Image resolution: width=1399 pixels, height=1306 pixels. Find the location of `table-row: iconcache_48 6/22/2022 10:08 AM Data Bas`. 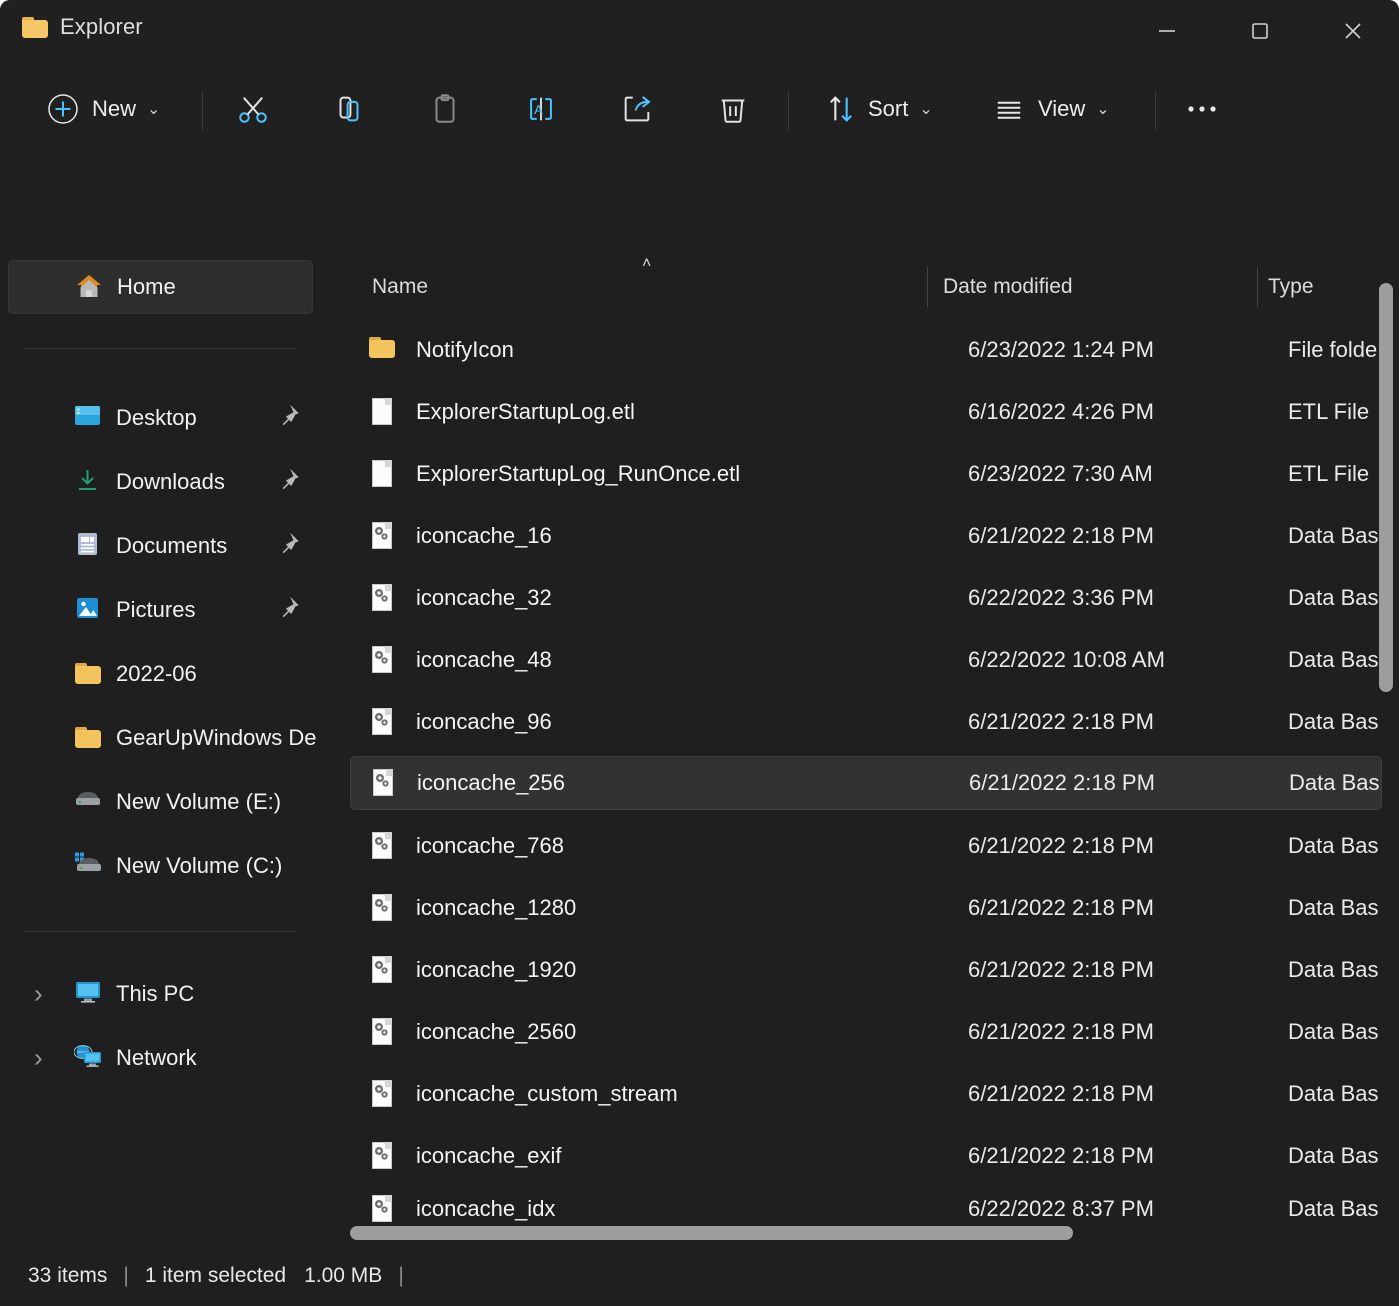

table-row: iconcache_48 6/22/2022 10:08 AM Data Bas is located at coordinates (866, 660).